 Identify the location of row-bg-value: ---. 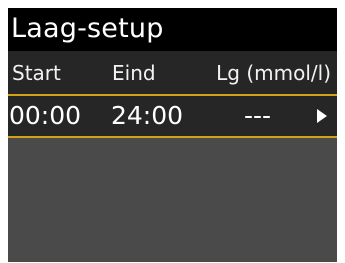
(258, 115).